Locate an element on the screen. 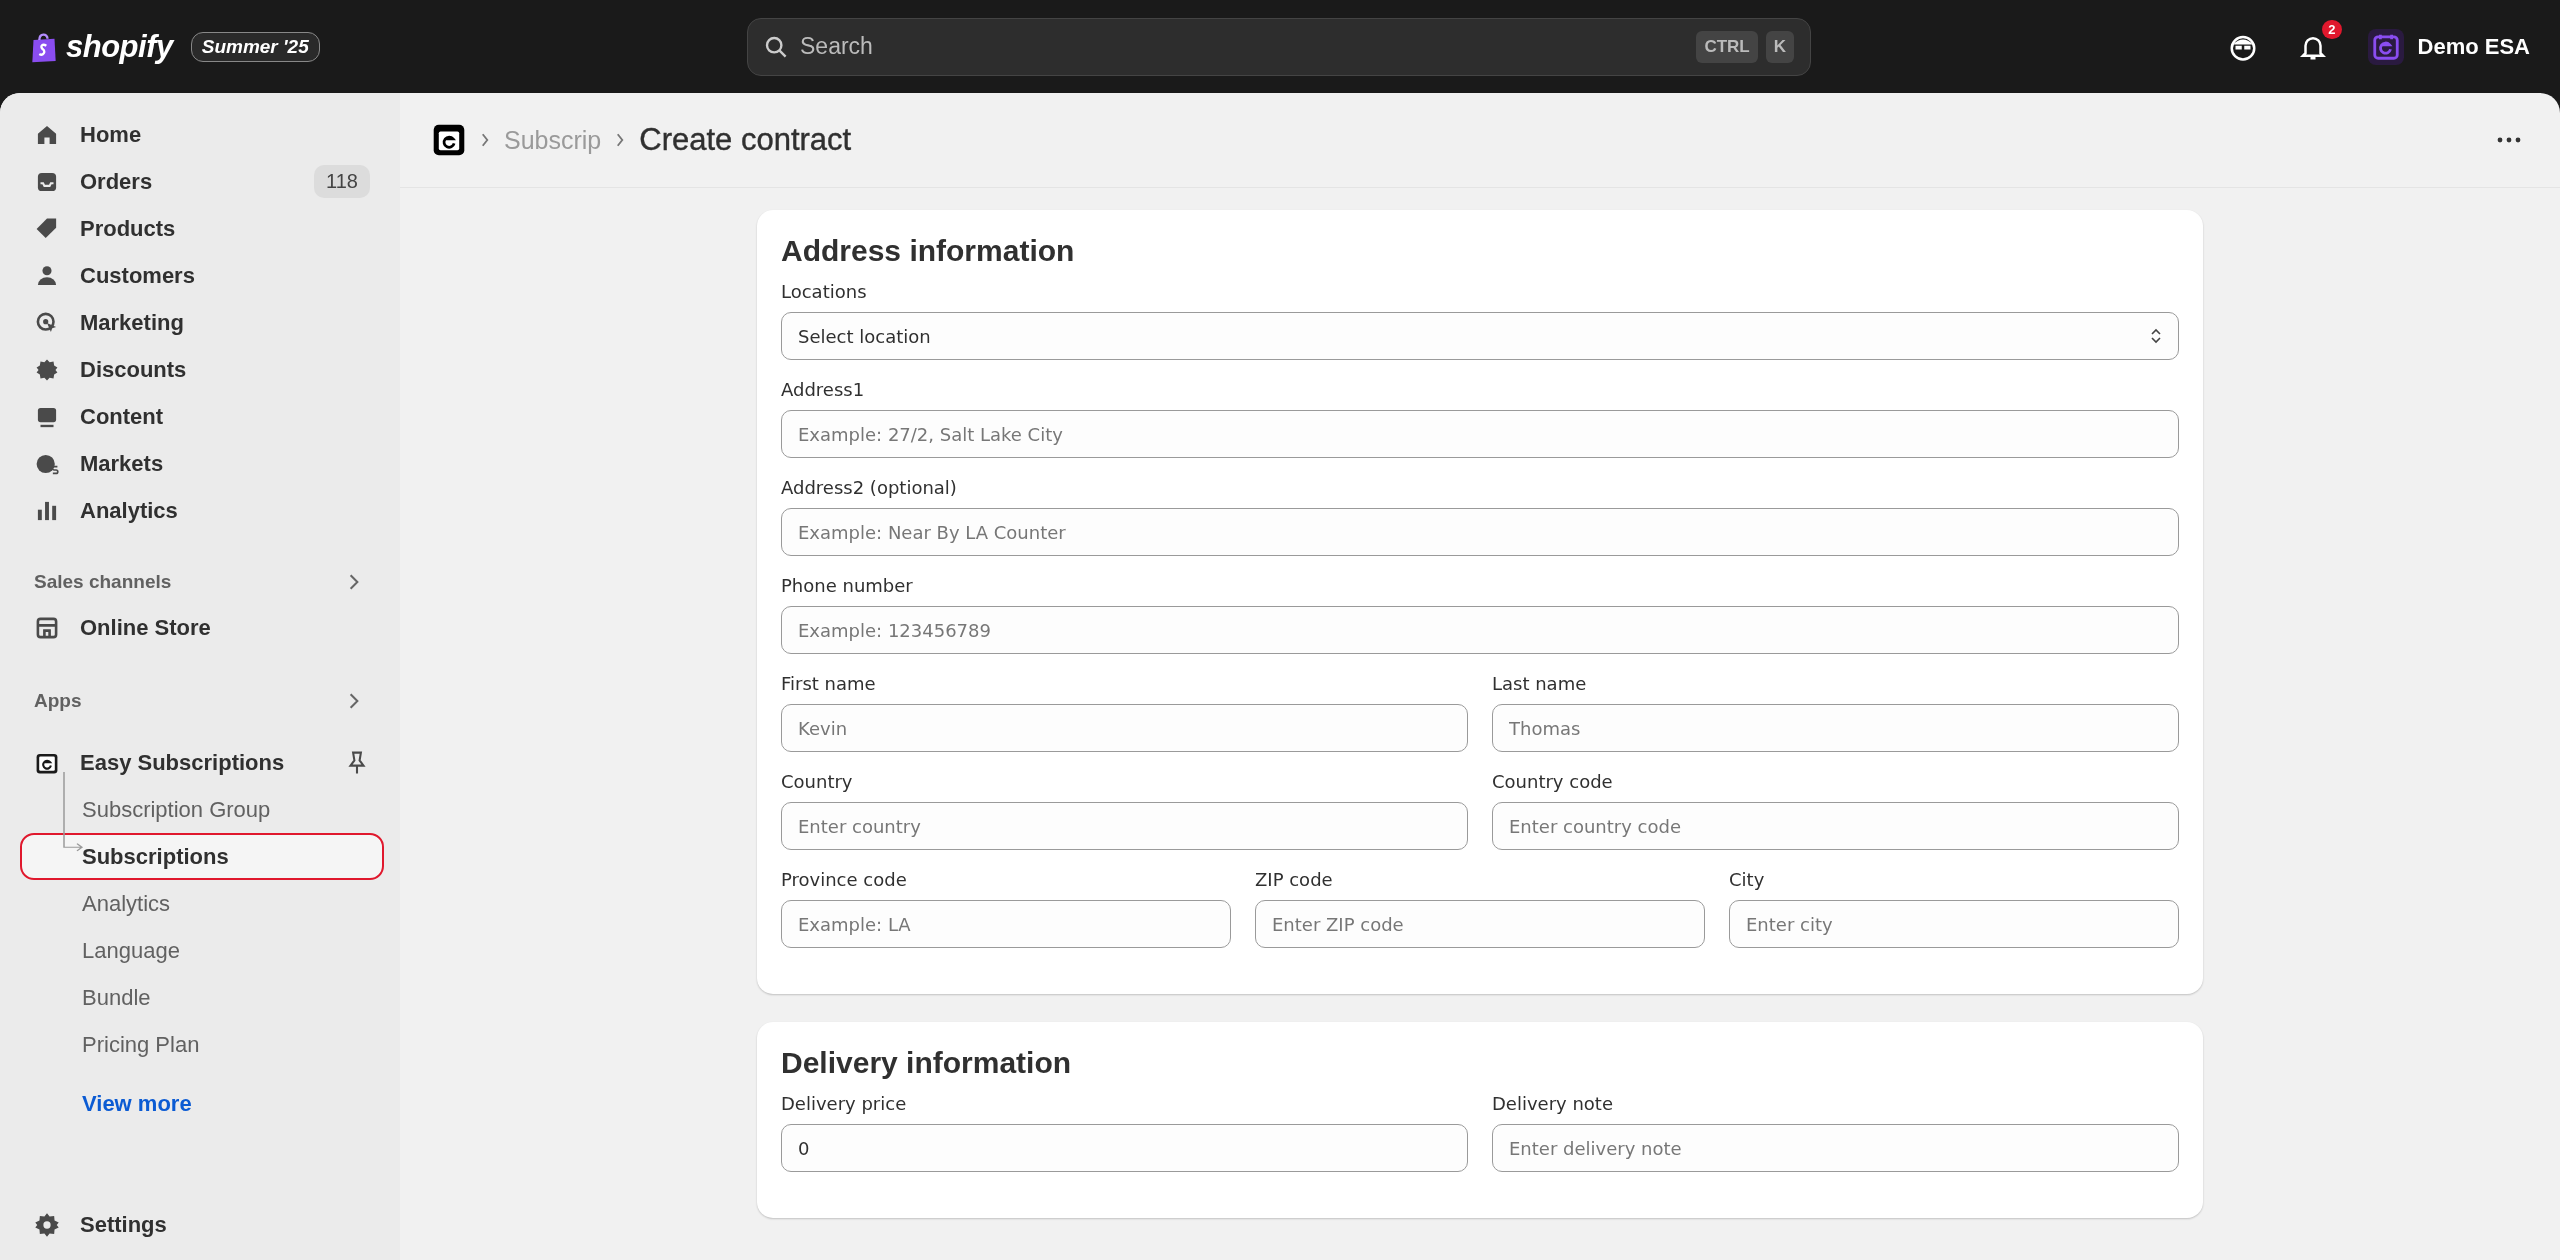 This screenshot has height=1260, width=2560. input-field: Thomas is located at coordinates (1835, 728).